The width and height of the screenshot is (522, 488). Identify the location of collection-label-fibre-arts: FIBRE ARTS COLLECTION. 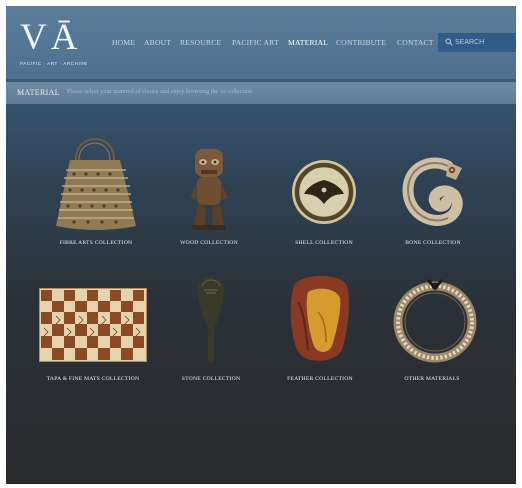
(96, 243).